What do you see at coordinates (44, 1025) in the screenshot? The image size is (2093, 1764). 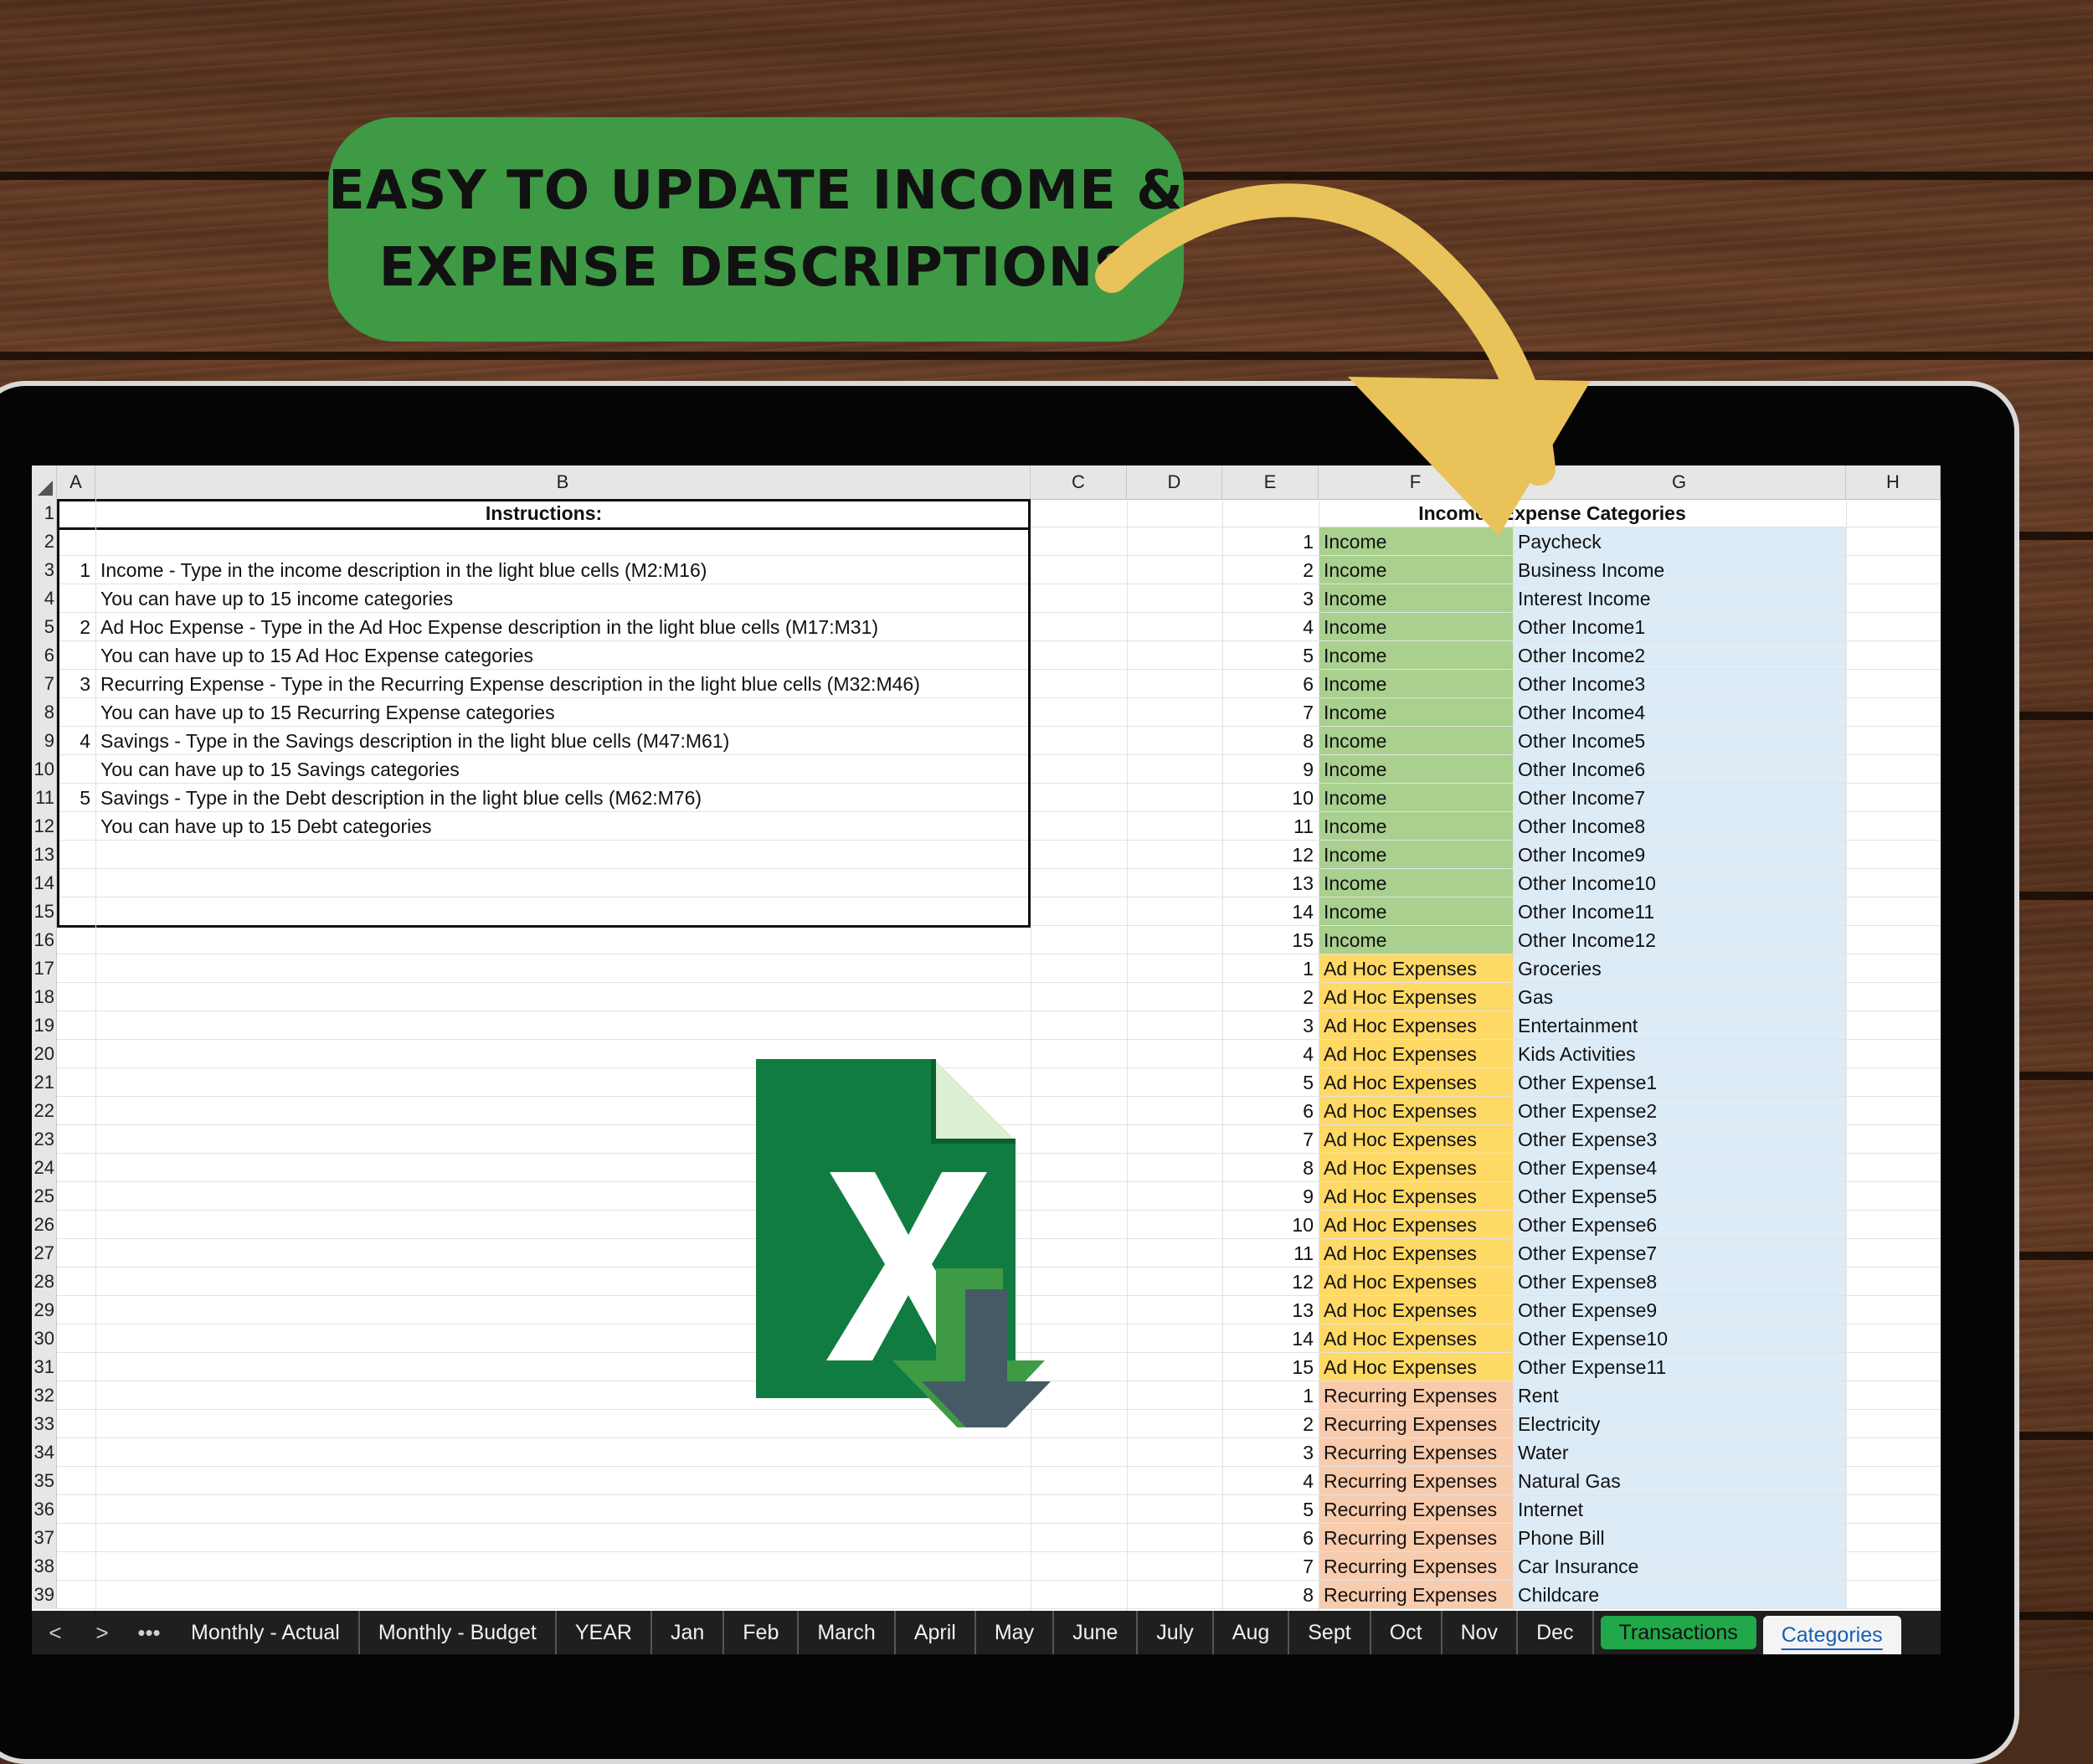 I see `row-number: 19` at bounding box center [44, 1025].